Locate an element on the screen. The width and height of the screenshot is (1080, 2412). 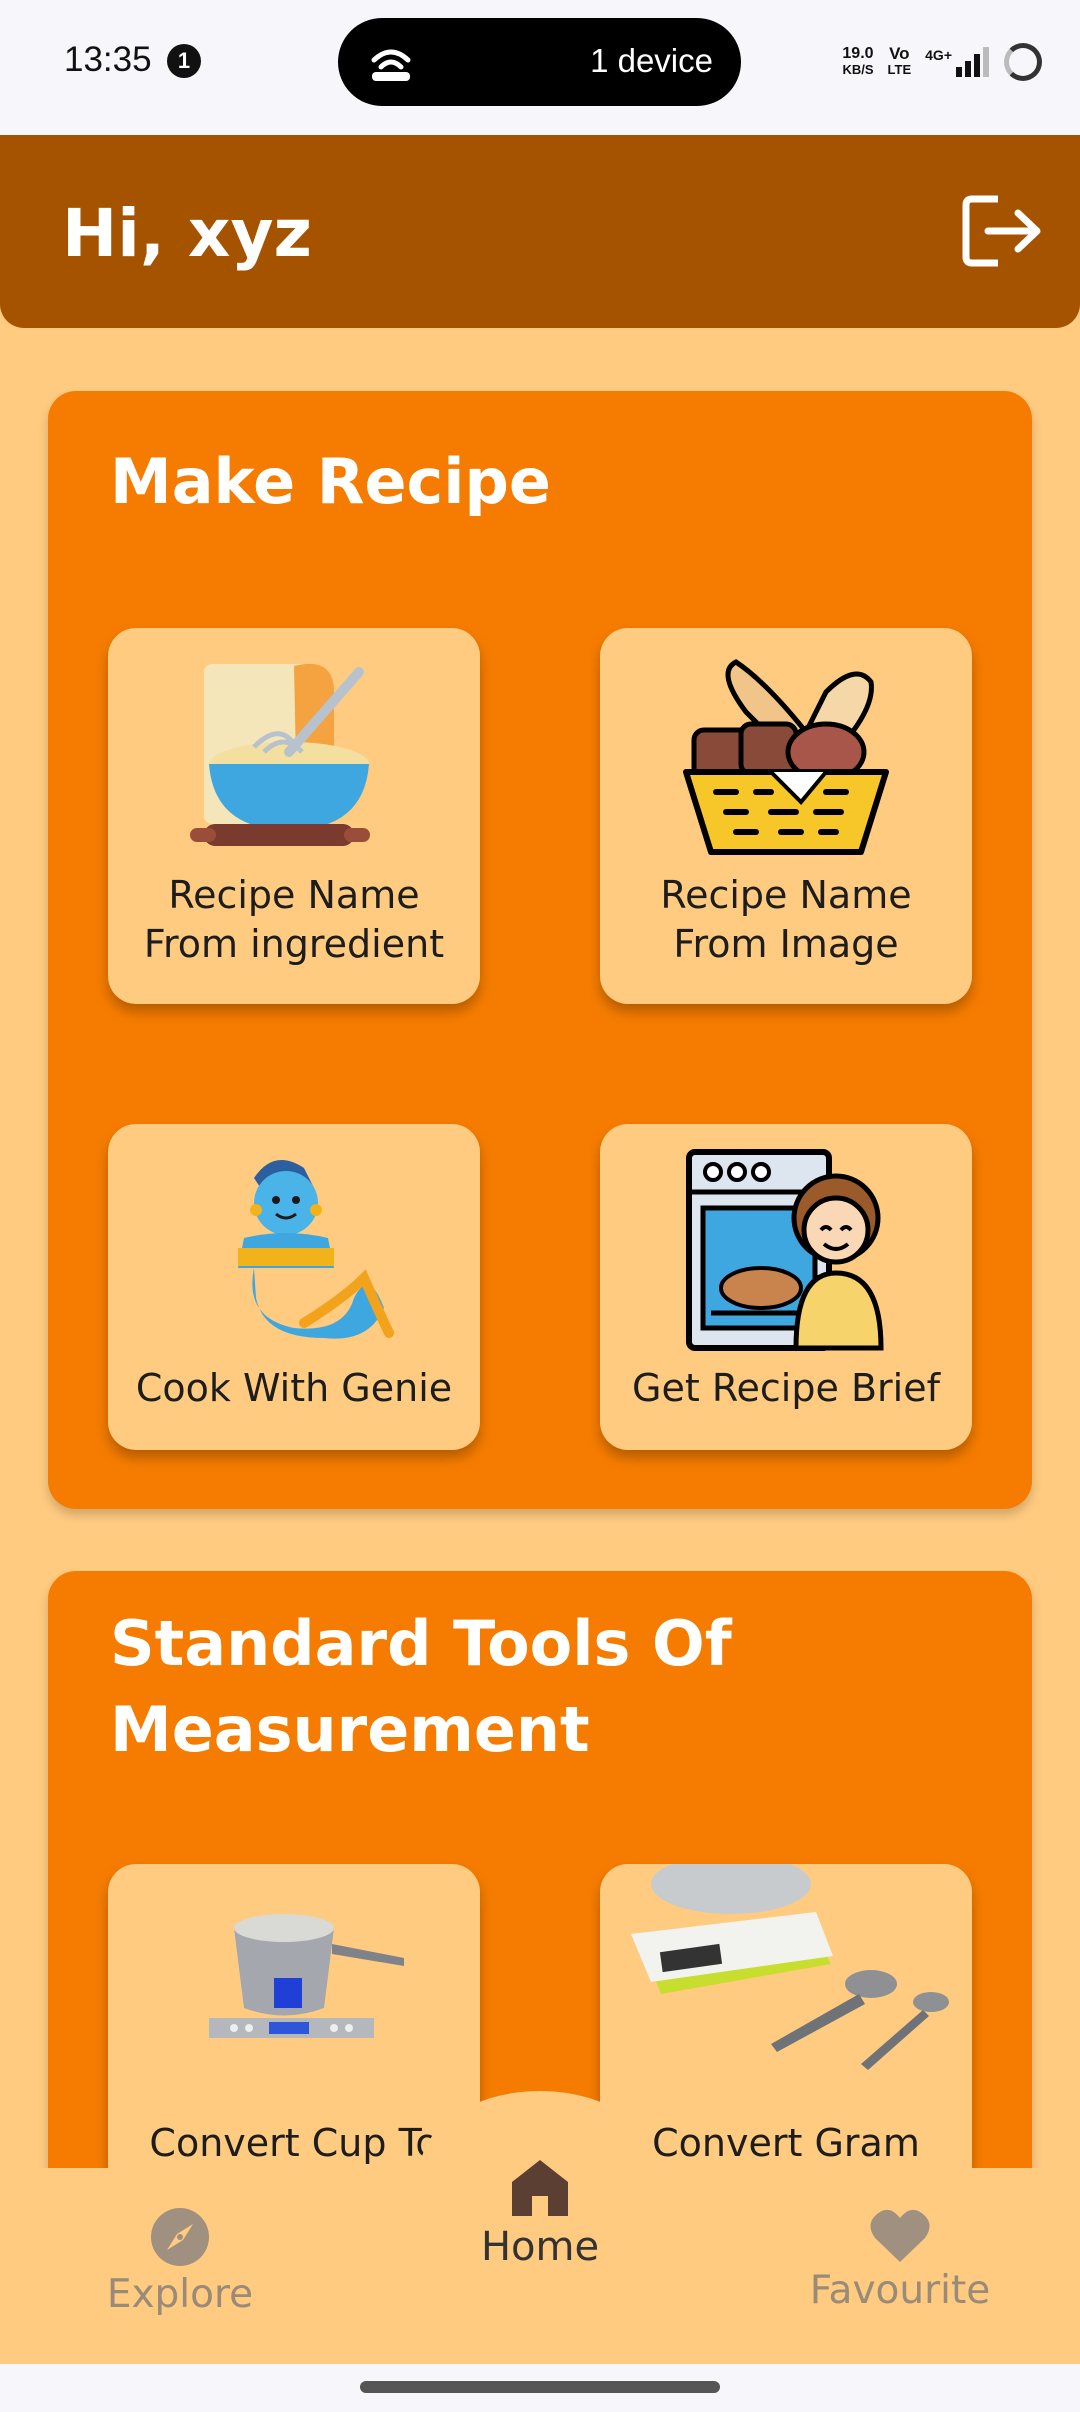
tile-get-recipe-brief: Get Recipe Brief is located at coordinates (786, 1287).